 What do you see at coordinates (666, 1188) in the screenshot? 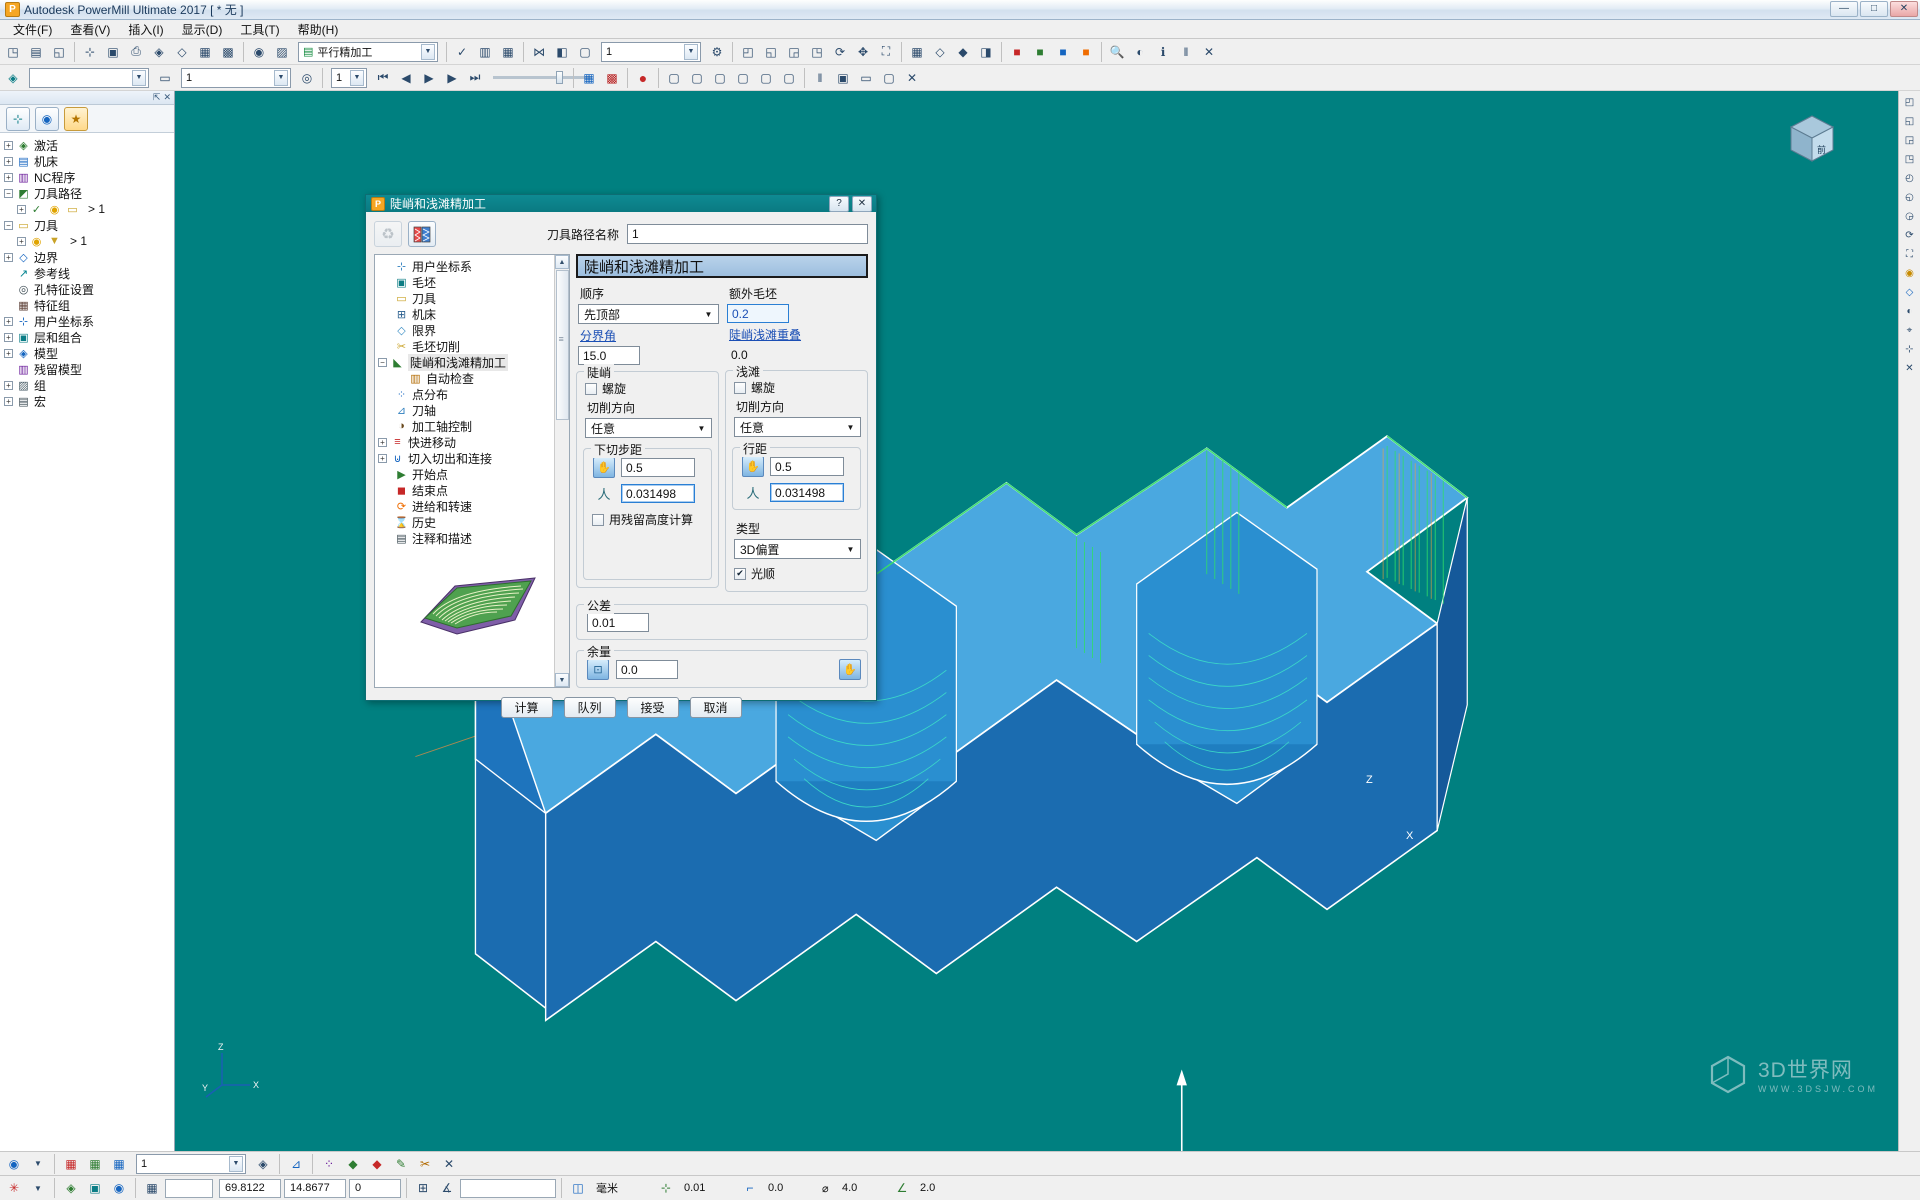
I see `tolerance-icon: ⊹` at bounding box center [666, 1188].